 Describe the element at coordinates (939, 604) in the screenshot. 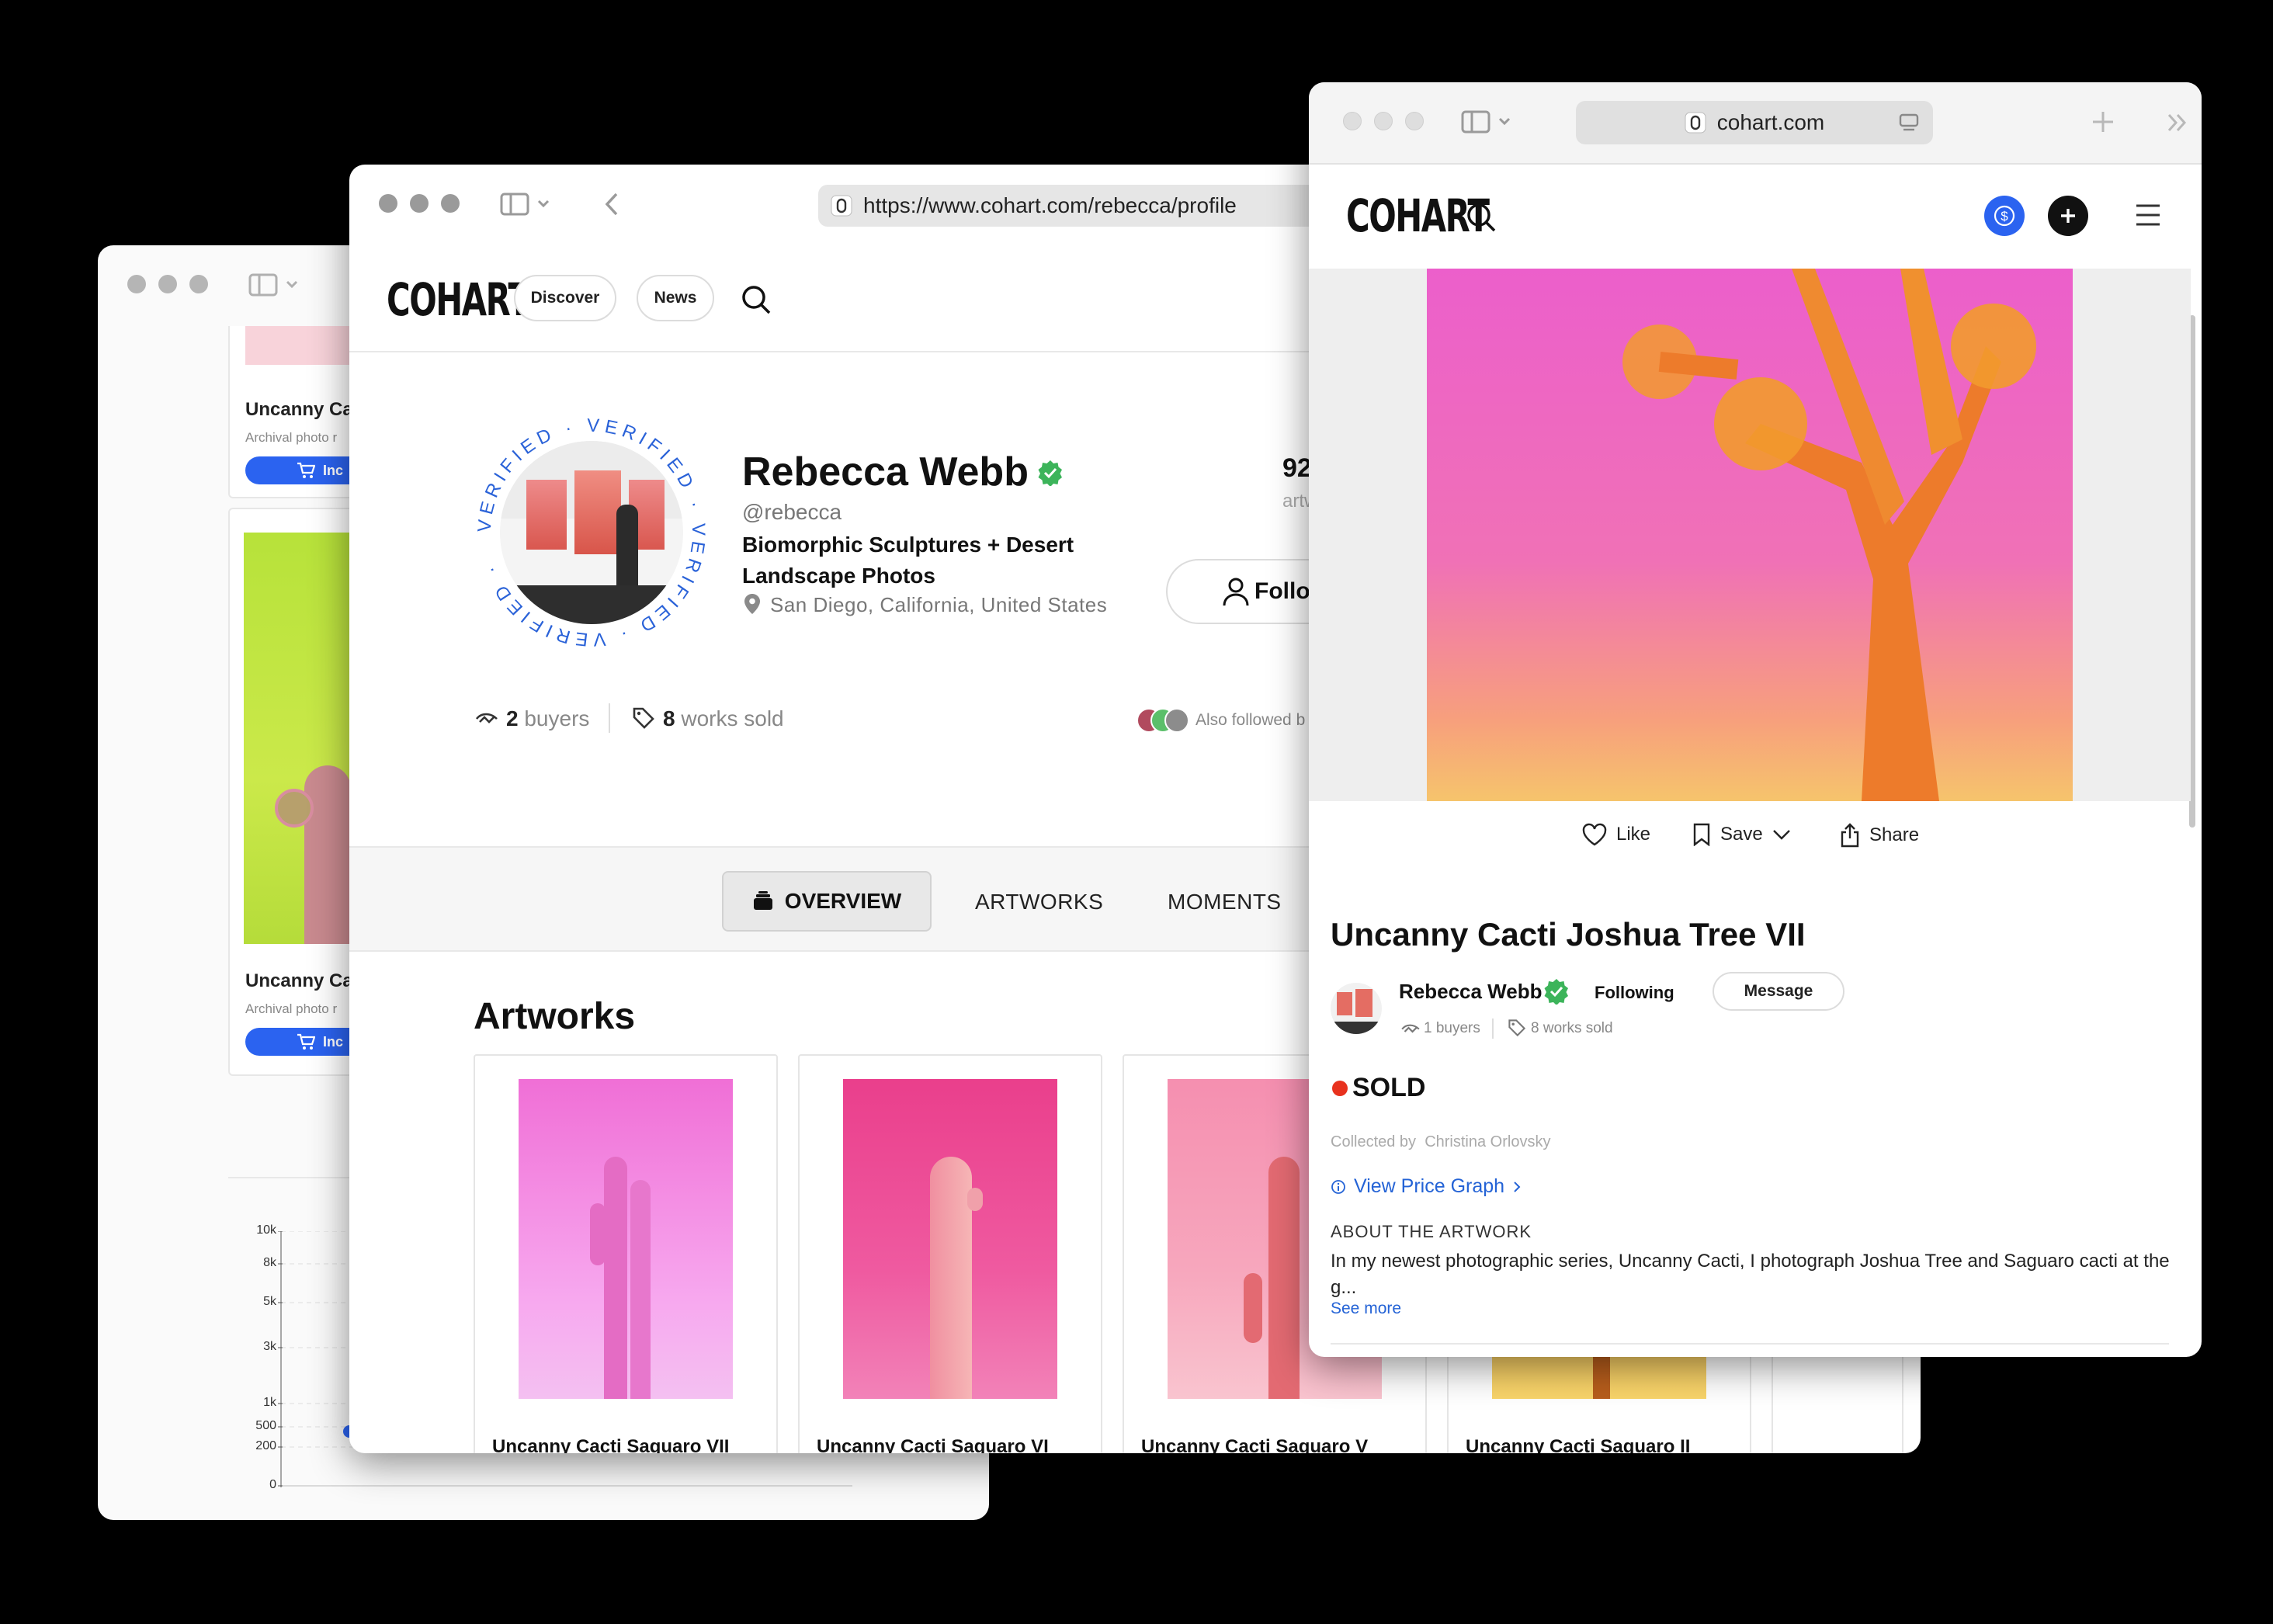

I see `profile-location: San Diego, California, United States` at that location.